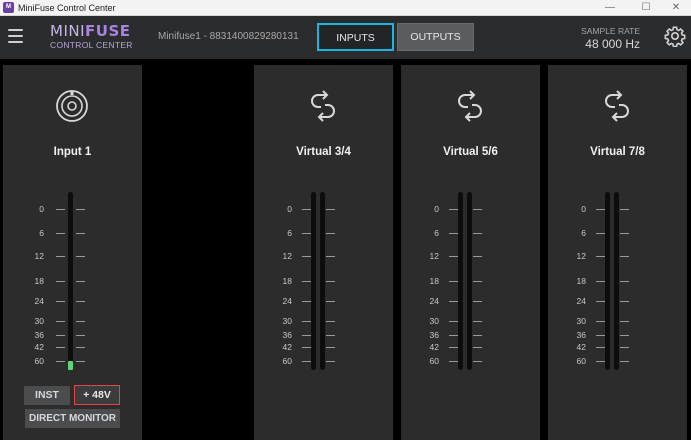  Describe the element at coordinates (435, 37) in the screenshot. I see `tab-outputs: OUTPUTS` at that location.